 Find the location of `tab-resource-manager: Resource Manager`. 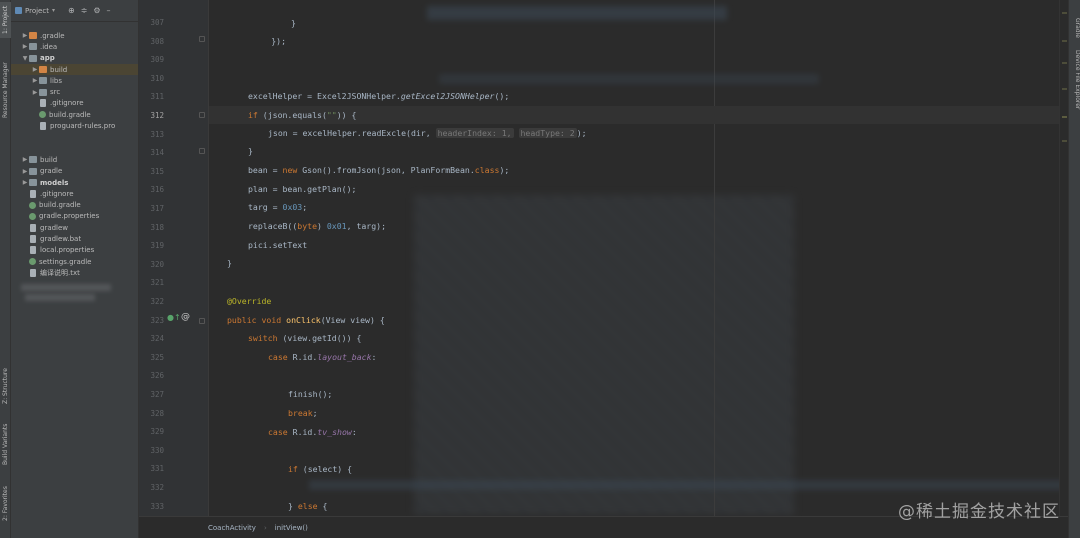

tab-resource-manager: Resource Manager is located at coordinates (5, 90).